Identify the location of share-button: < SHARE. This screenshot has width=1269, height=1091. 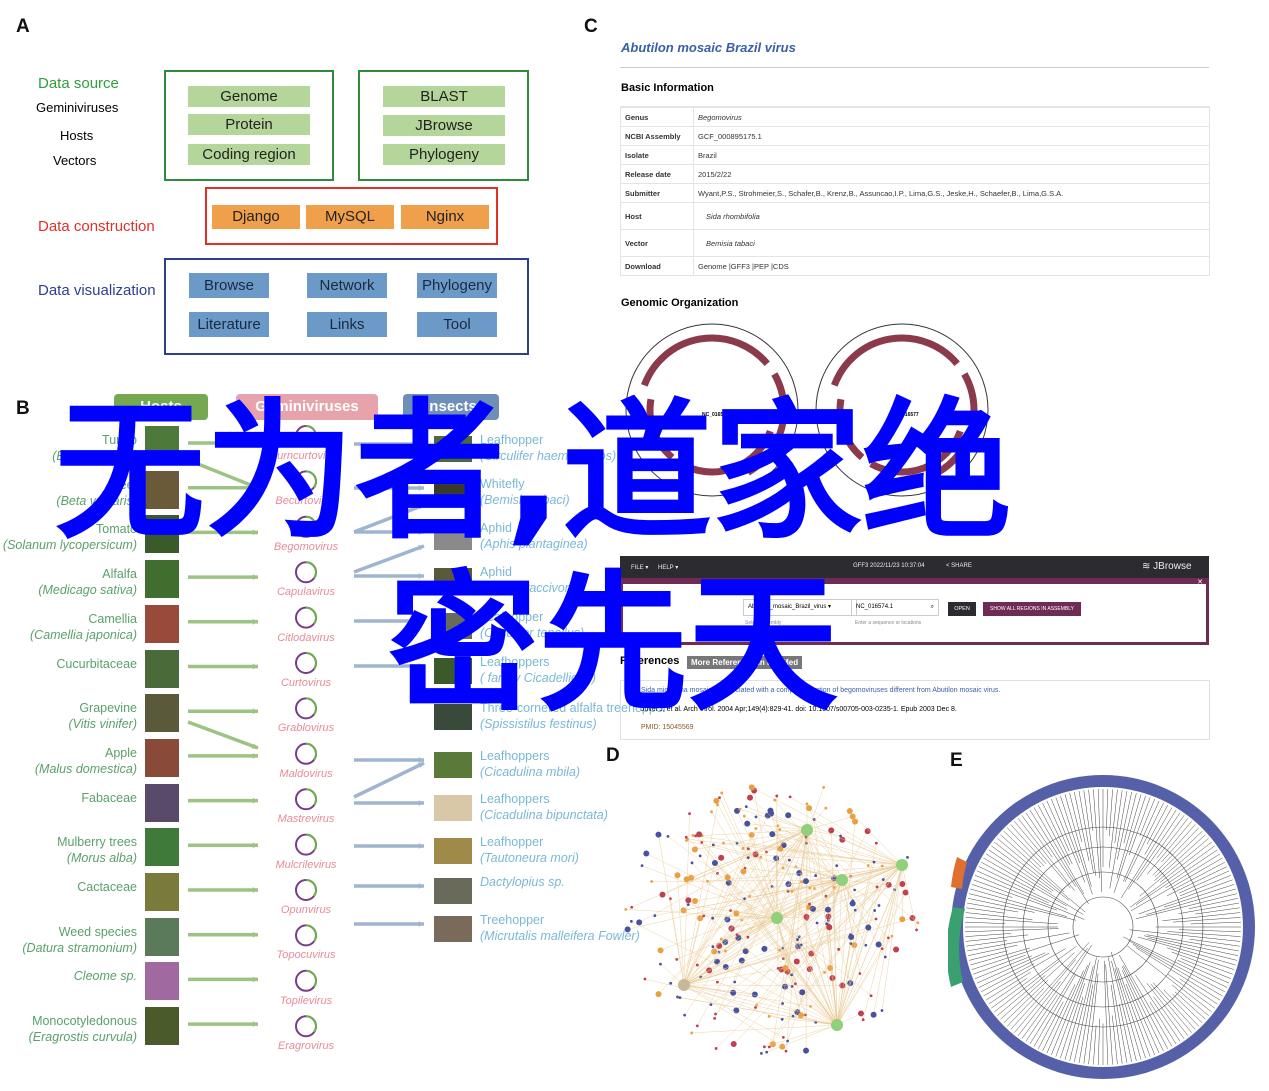
(959, 566).